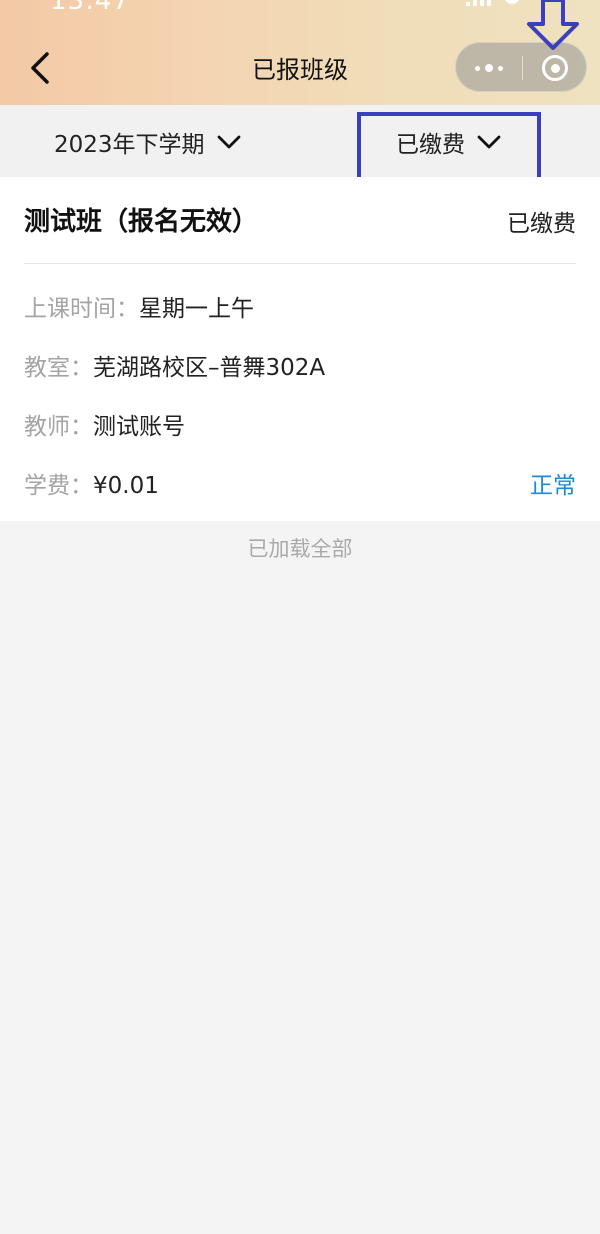 The image size is (600, 1234). What do you see at coordinates (126, 486) in the screenshot?
I see `tuition-value: ¥0.01` at bounding box center [126, 486].